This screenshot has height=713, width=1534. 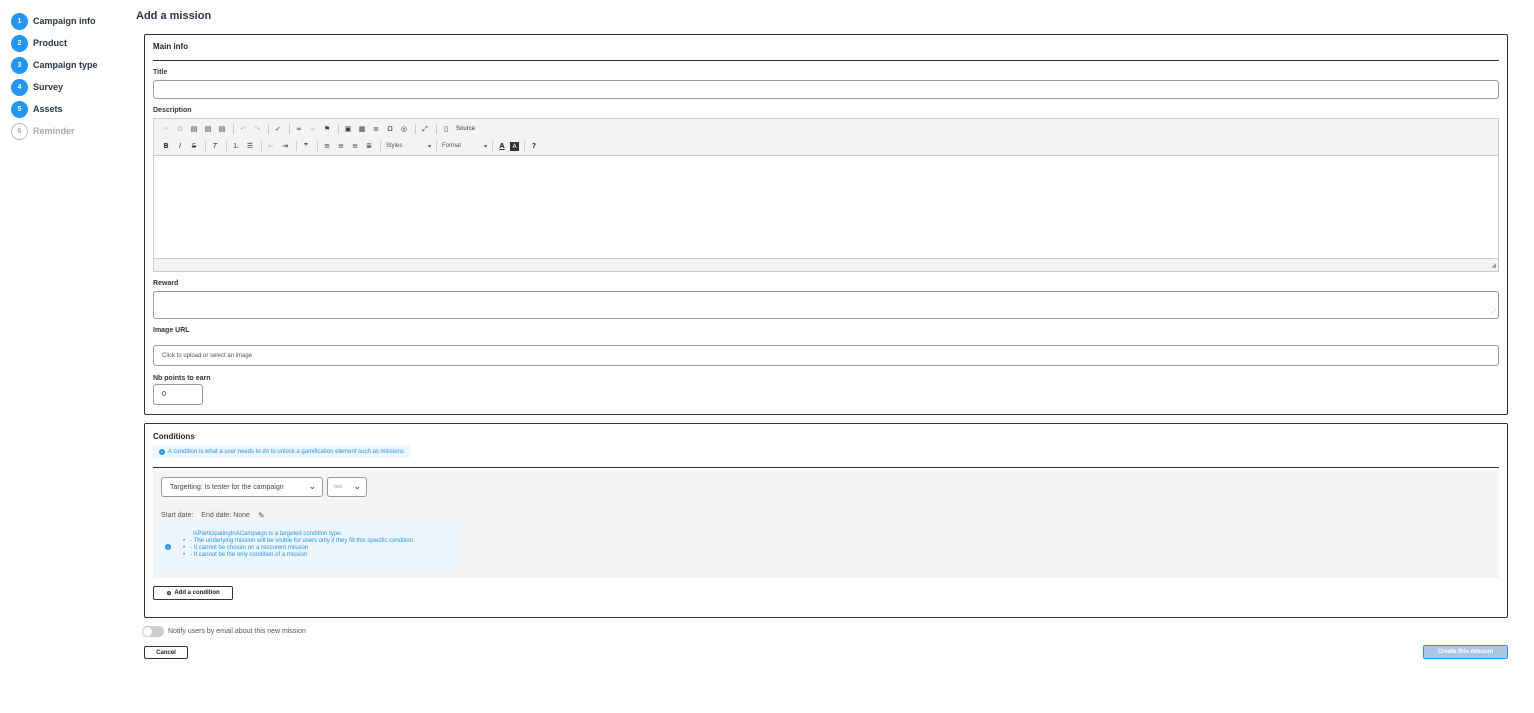 I want to click on step-assets: 5 Assets, so click(x=66, y=109).